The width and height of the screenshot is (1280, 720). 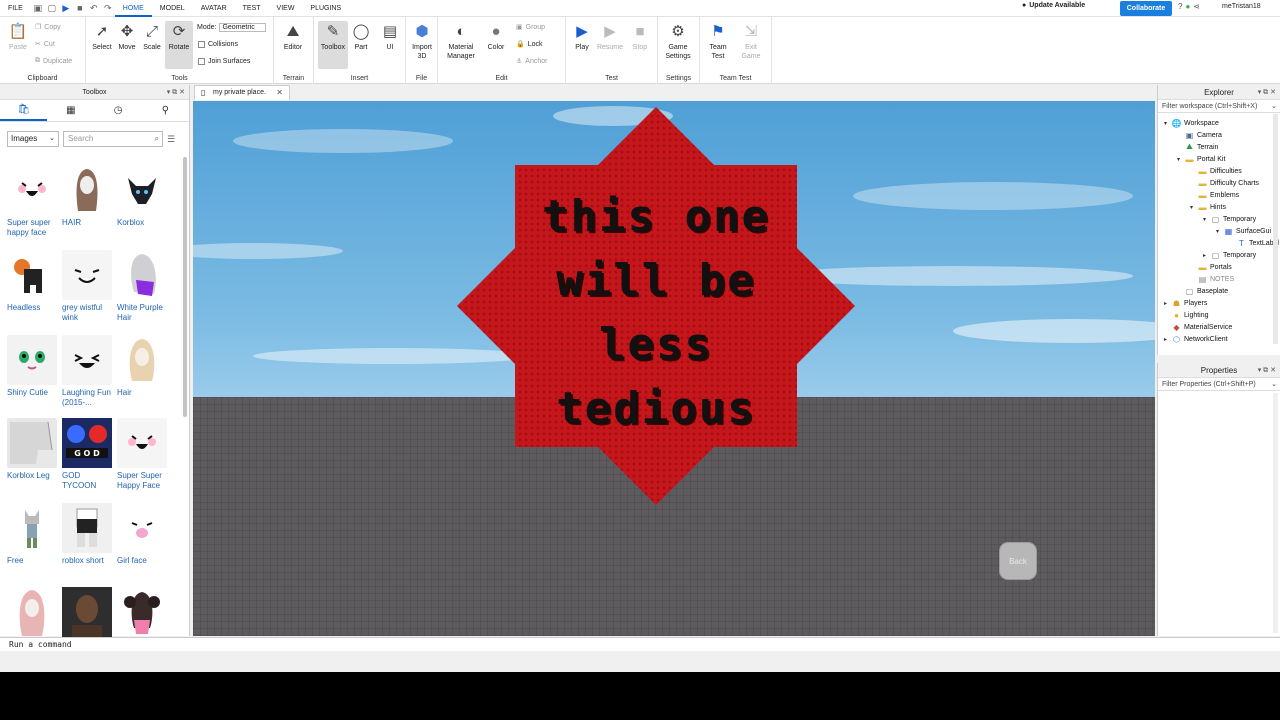 What do you see at coordinates (143, 455) in the screenshot?
I see `toolbox-item: Super Super Happy Face` at bounding box center [143, 455].